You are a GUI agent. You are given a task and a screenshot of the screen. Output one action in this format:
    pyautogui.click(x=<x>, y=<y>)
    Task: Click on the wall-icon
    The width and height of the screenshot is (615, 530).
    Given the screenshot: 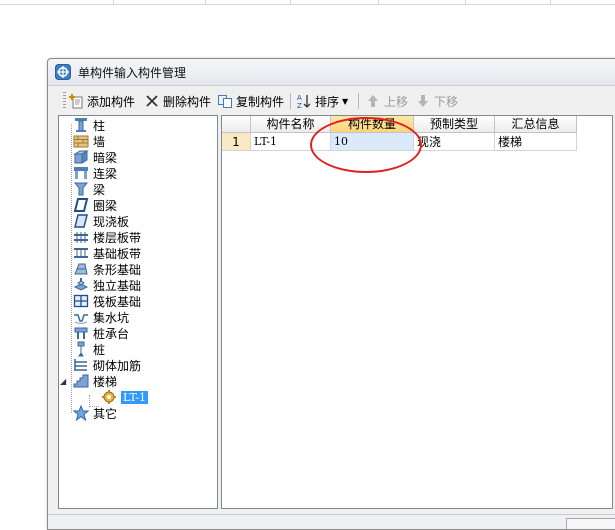 What is the action you would take?
    pyautogui.click(x=81, y=141)
    